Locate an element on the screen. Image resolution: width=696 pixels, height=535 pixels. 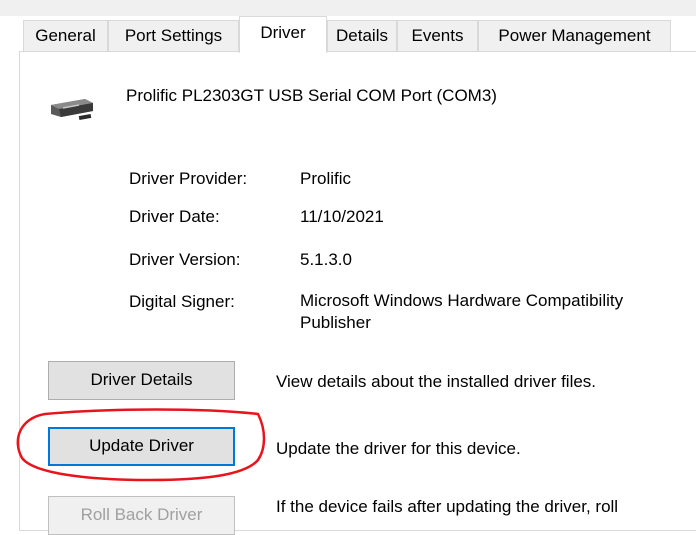
update-driver-button: Update Driver is located at coordinates (141, 446).